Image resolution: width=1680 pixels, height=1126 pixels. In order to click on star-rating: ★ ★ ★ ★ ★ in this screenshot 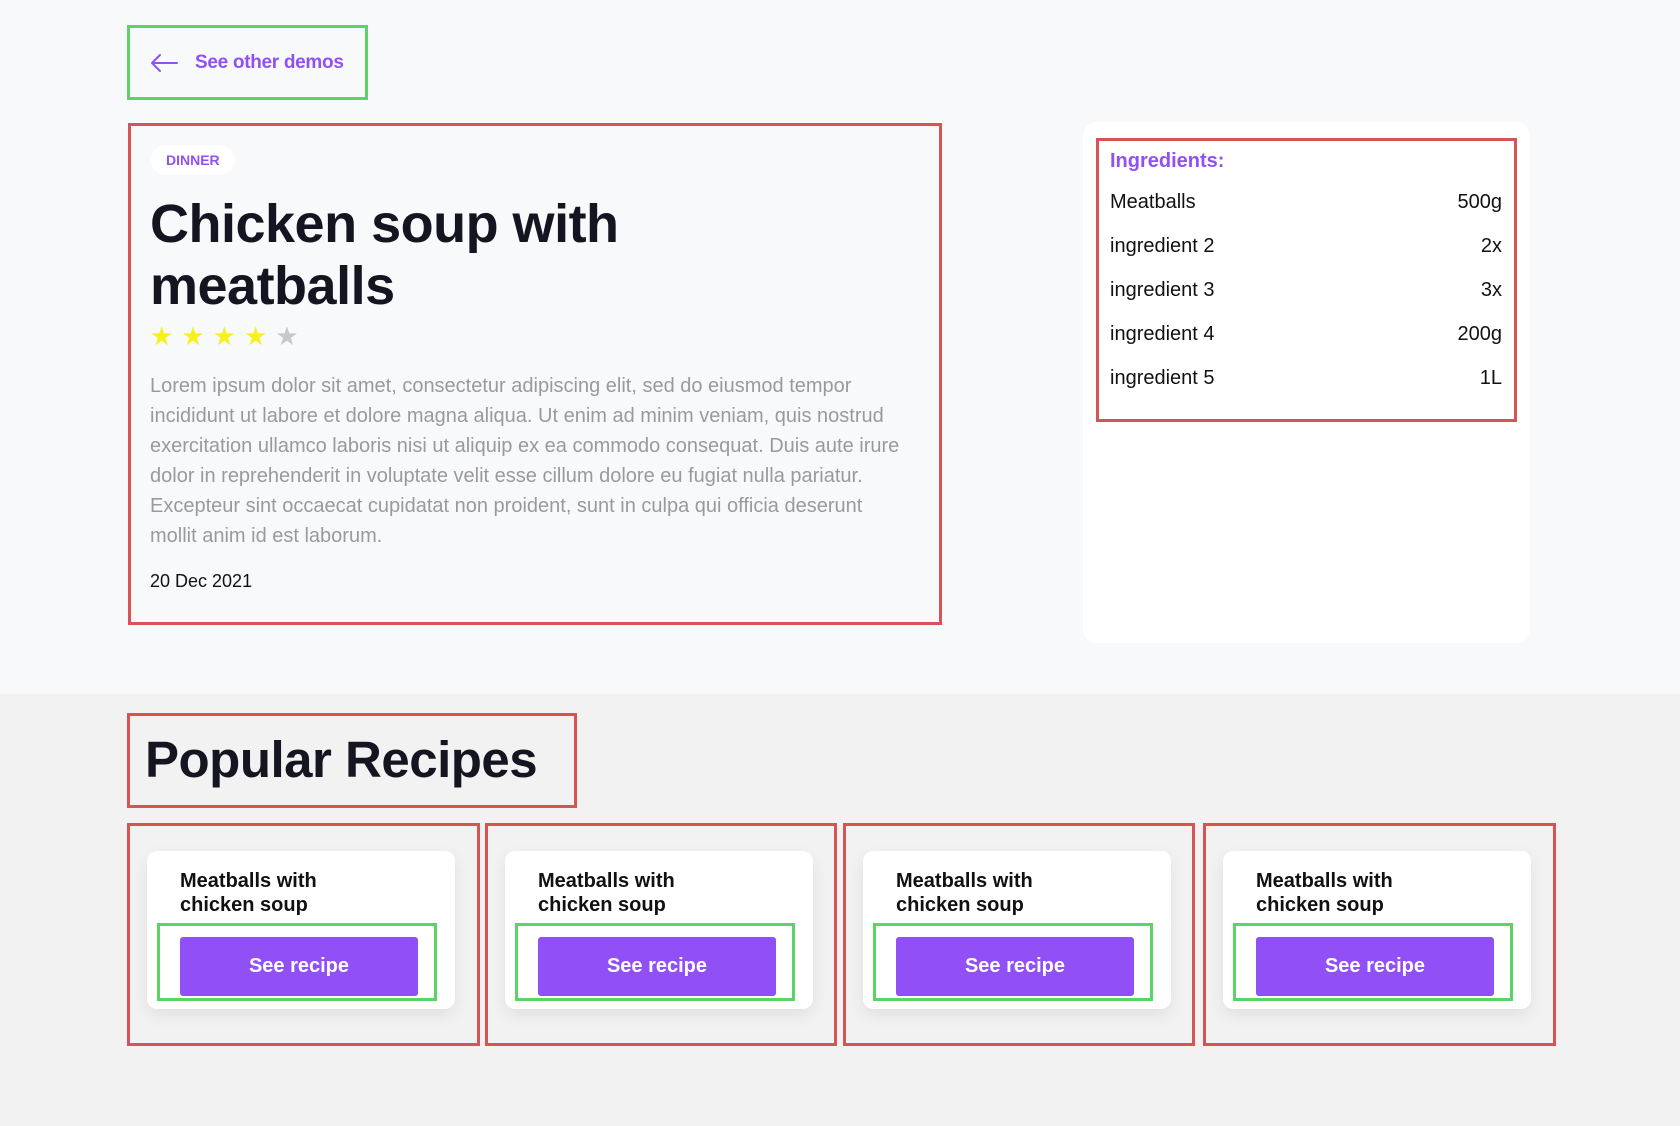, I will do `click(224, 336)`.